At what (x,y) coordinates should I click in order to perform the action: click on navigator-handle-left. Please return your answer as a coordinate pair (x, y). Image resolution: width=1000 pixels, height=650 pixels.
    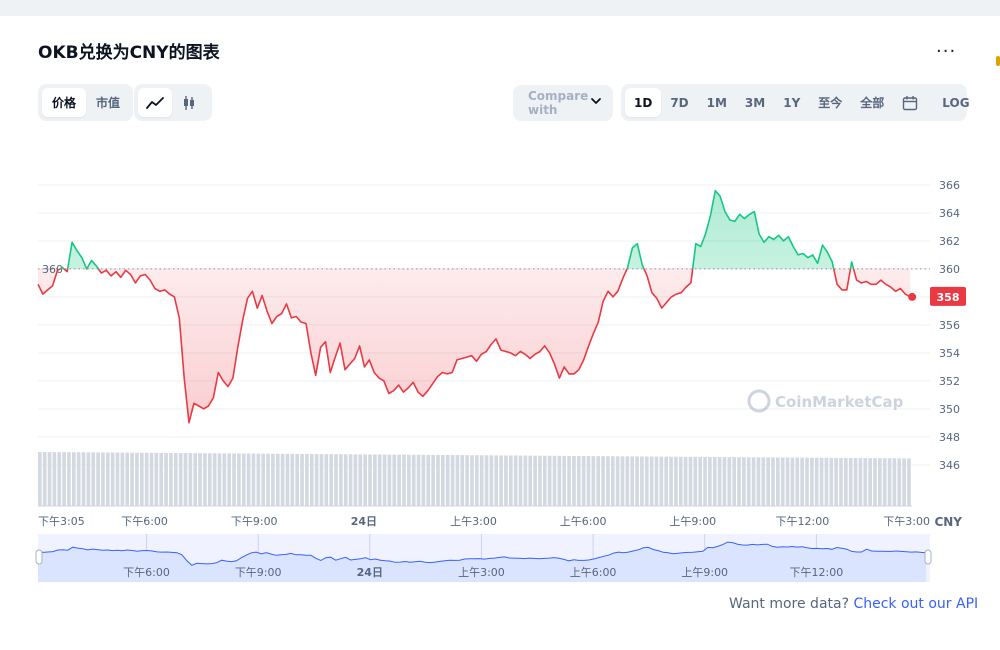
    Looking at the image, I should click on (39, 557).